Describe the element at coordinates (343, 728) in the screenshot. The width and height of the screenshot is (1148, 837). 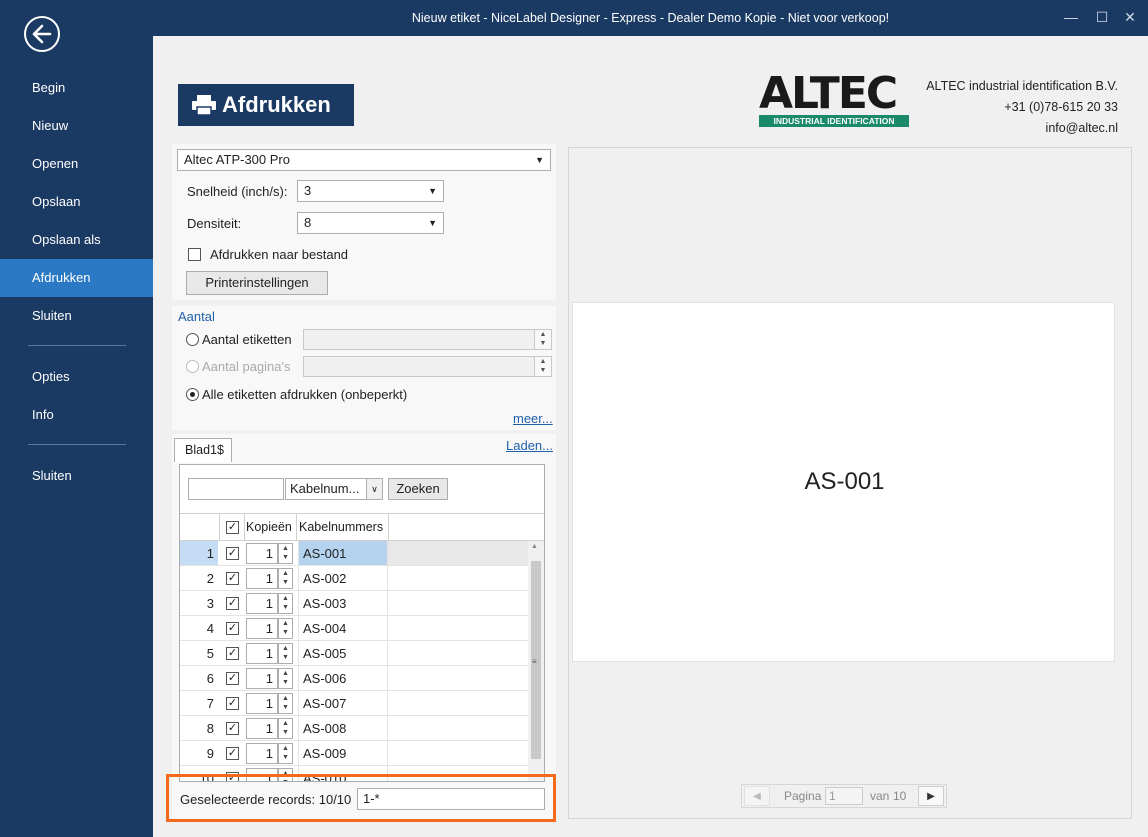
I see `cable-number-cell: AS-008` at that location.